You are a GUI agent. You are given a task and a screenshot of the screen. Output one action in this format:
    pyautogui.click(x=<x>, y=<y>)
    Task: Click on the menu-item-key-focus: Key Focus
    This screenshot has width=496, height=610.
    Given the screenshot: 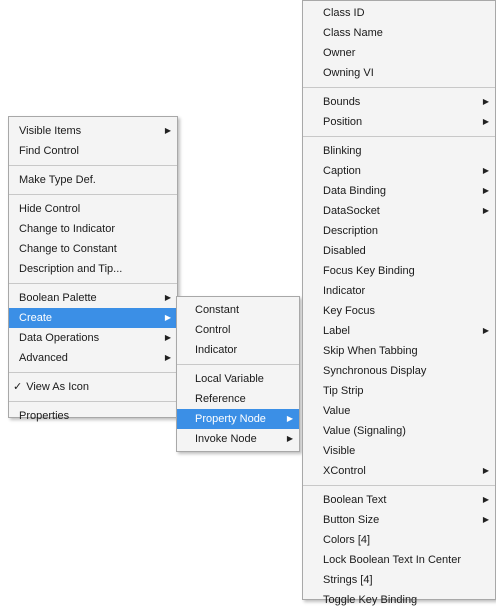 What is the action you would take?
    pyautogui.click(x=399, y=311)
    